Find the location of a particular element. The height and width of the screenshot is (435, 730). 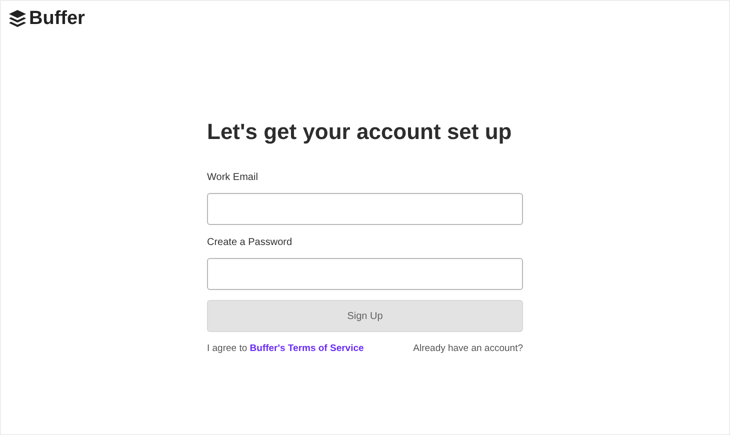

page-heading: Let's get your account set up is located at coordinates (360, 132).